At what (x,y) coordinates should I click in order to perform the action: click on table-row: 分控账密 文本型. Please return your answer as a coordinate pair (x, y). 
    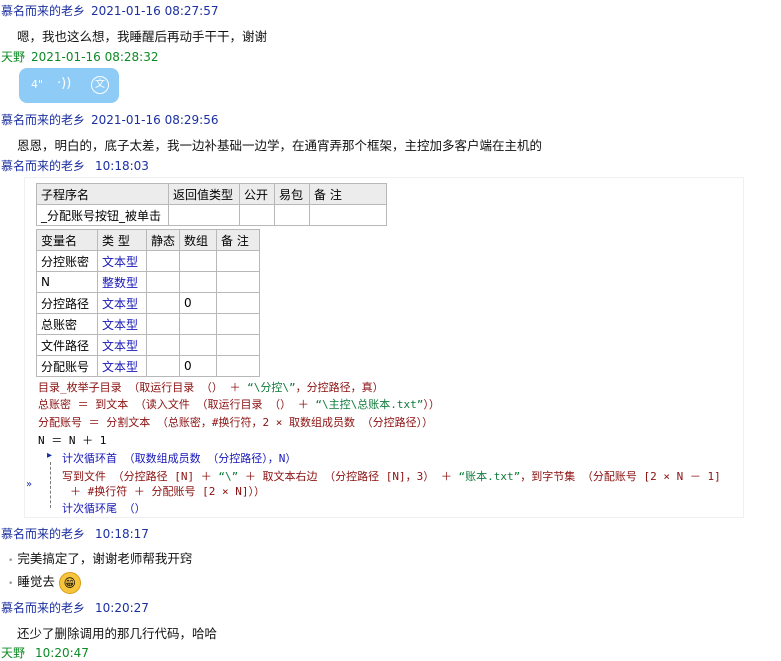
    Looking at the image, I should click on (148, 261).